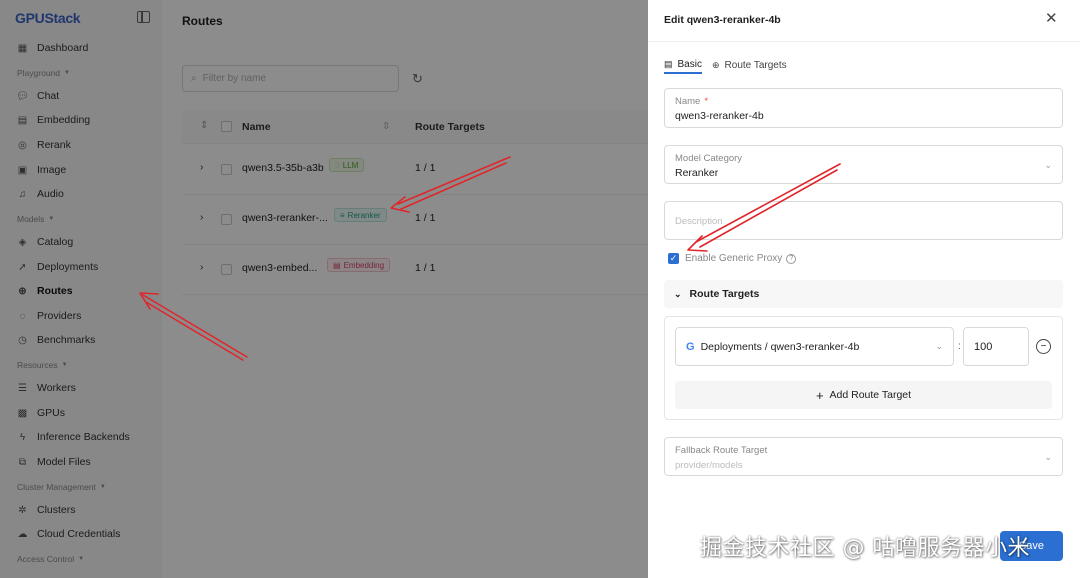  I want to click on provider-logo-icon: G, so click(690, 346).